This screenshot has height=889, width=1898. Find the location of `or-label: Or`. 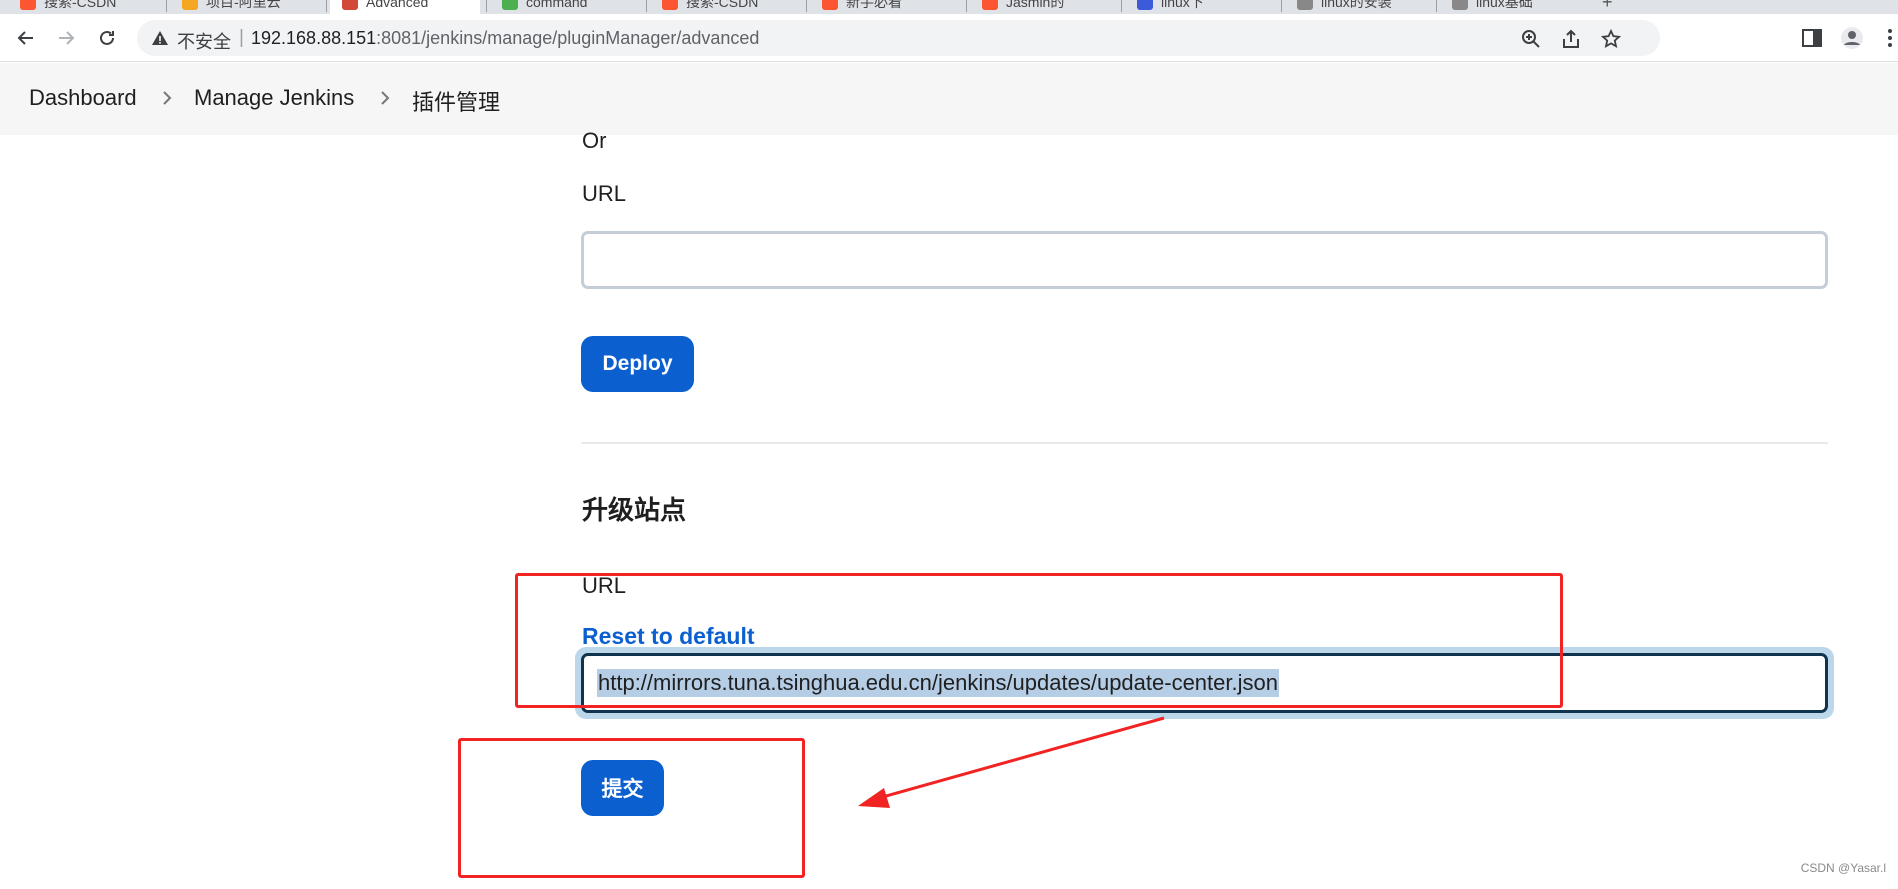

or-label: Or is located at coordinates (594, 140).